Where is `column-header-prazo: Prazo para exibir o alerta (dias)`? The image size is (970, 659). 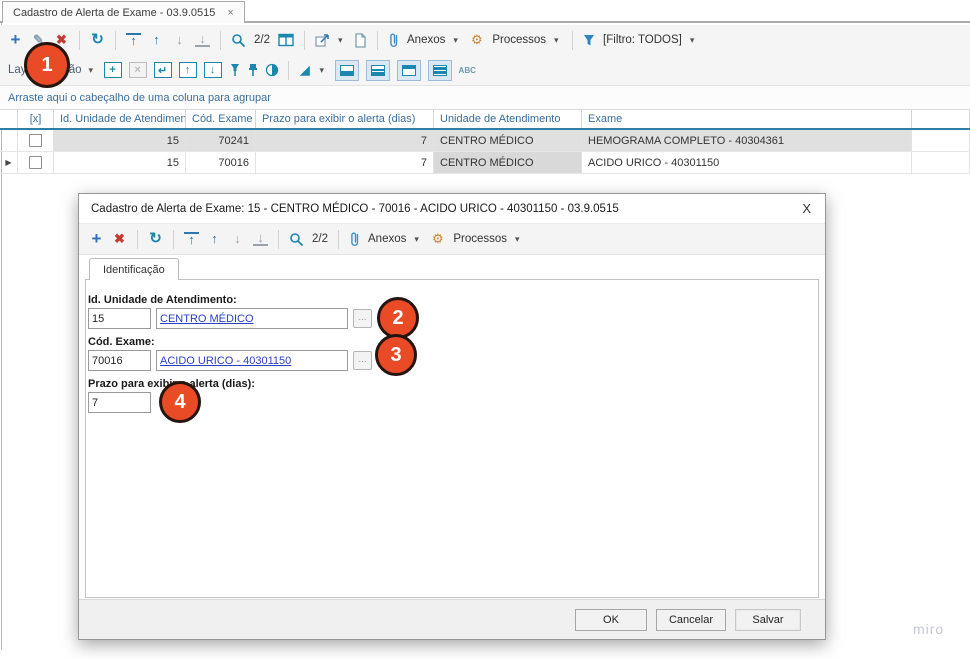 column-header-prazo: Prazo para exibir o alerta (dias) is located at coordinates (345, 119).